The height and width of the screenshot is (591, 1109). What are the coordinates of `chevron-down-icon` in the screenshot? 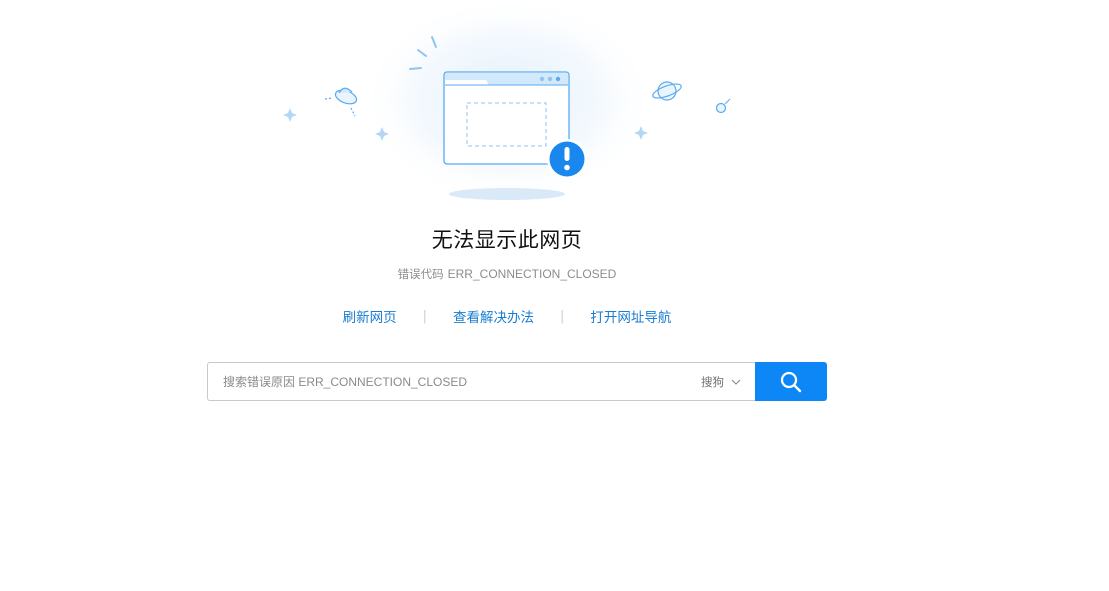 It's located at (736, 382).